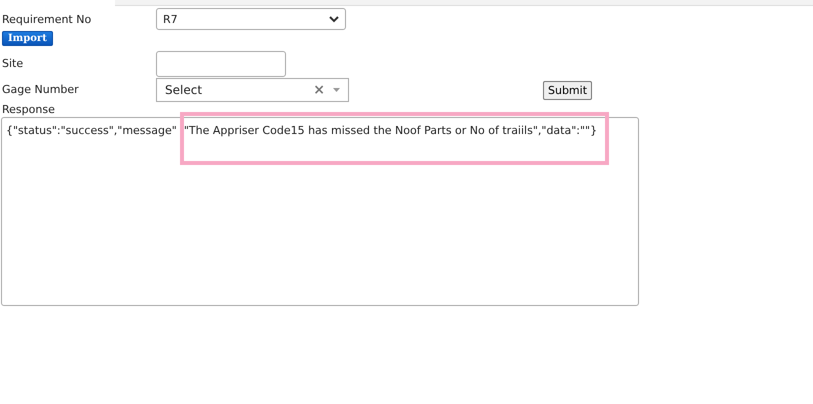 This screenshot has height=404, width=813. What do you see at coordinates (41, 90) in the screenshot?
I see `gage-number-label: Gage Number` at bounding box center [41, 90].